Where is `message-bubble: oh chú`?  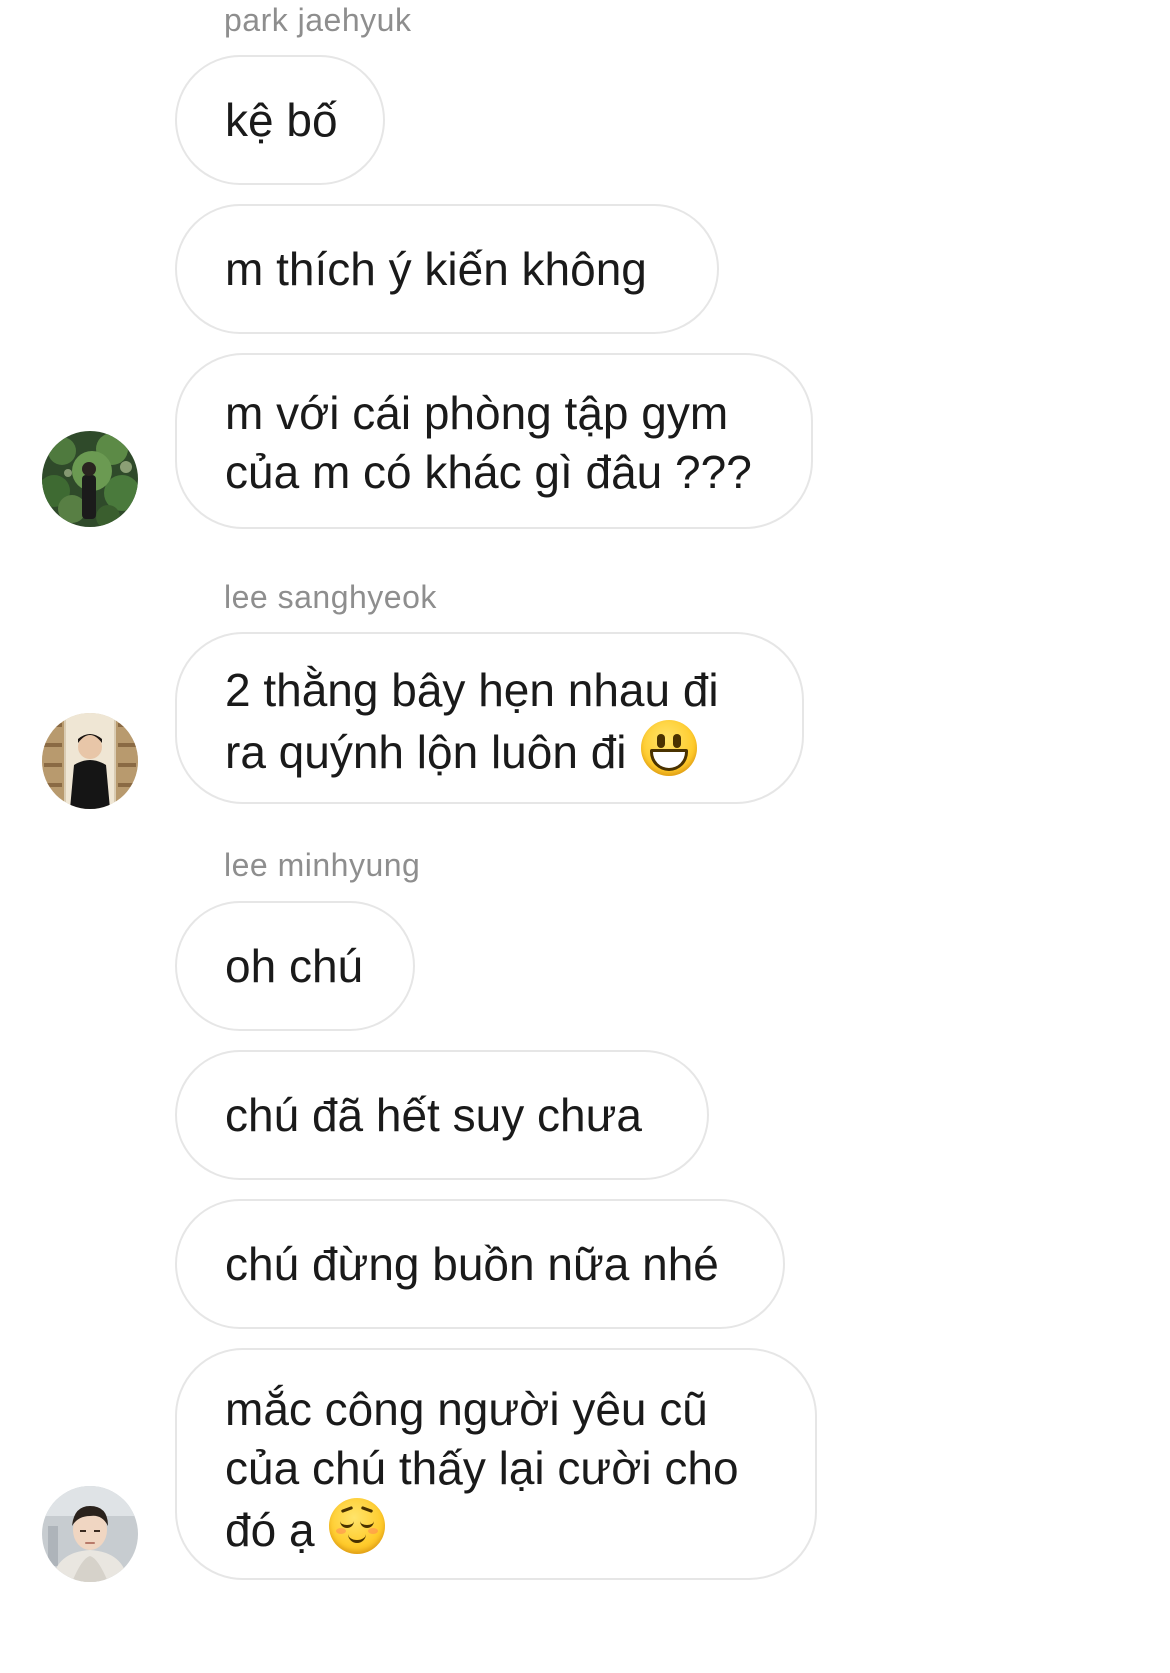
message-bubble: oh chú is located at coordinates (295, 966).